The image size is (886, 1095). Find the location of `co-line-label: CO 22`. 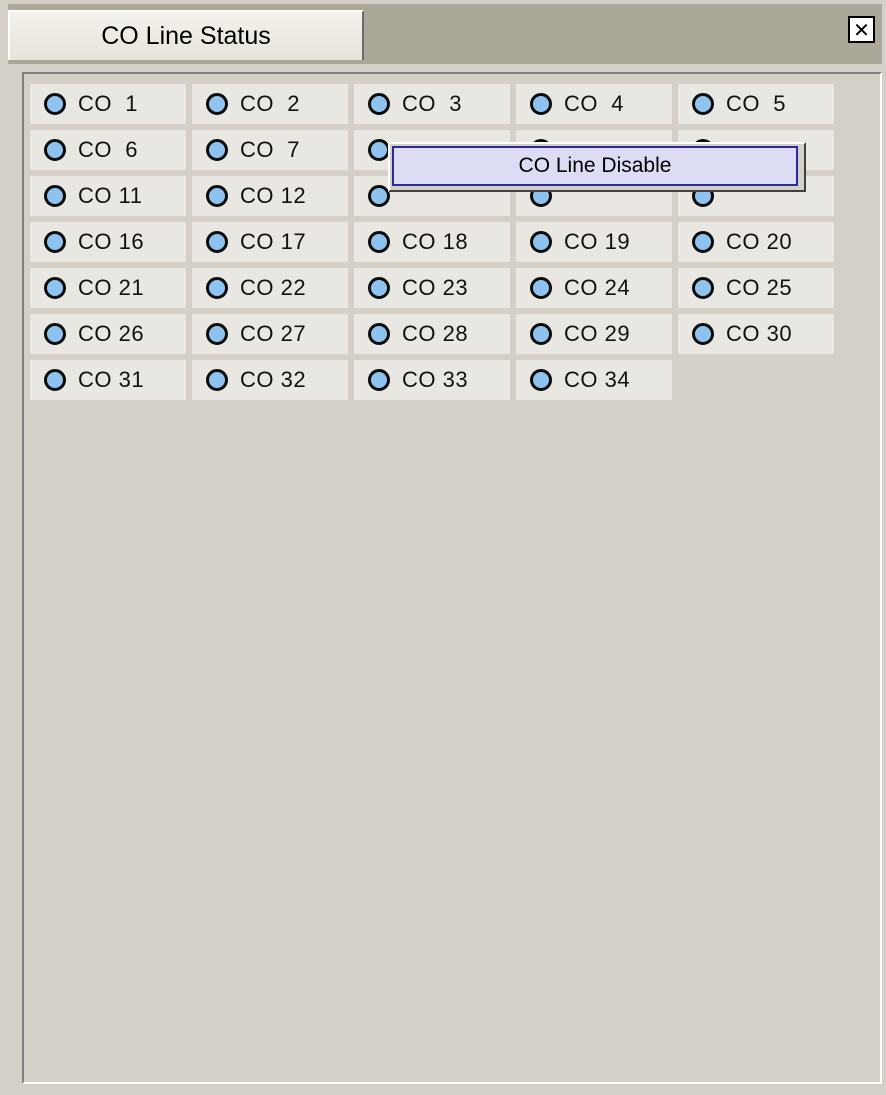

co-line-label: CO 22 is located at coordinates (273, 287).